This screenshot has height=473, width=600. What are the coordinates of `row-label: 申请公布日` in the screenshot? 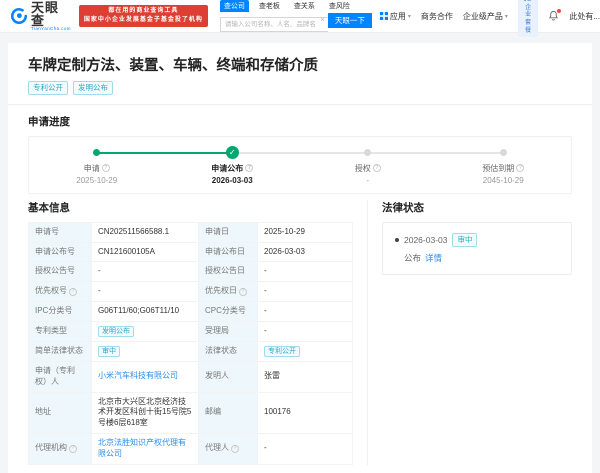 It's located at (228, 252).